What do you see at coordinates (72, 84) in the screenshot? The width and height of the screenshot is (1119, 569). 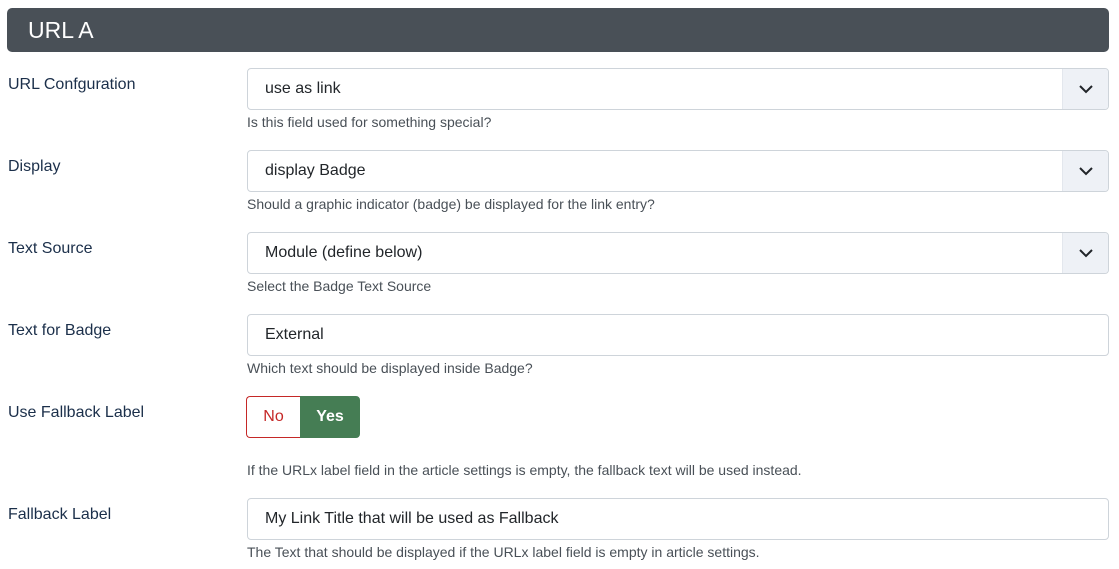 I see `url-configuration-label: URL Confguration` at bounding box center [72, 84].